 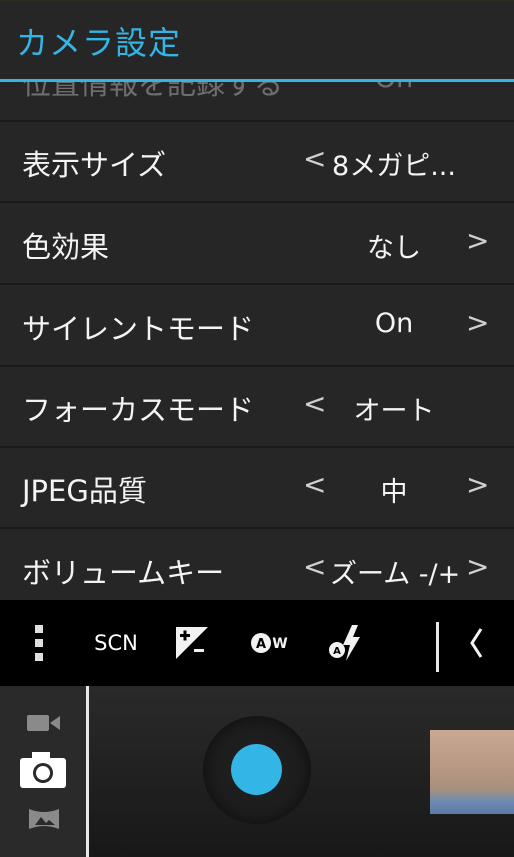 I want to click on setting-row-jpeg-quality: JPEG品質 < 中 >, so click(x=257, y=487).